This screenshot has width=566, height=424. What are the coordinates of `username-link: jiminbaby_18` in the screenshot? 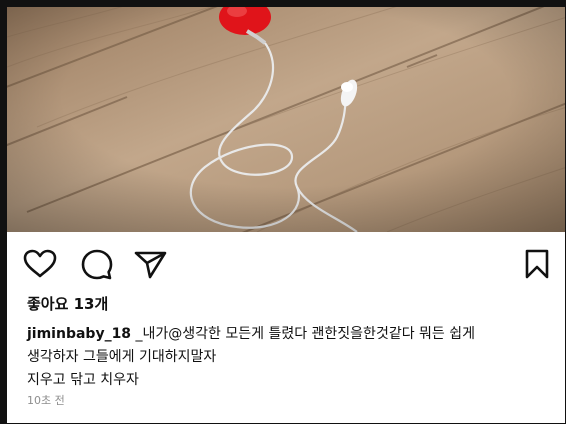 It's located at (79, 334).